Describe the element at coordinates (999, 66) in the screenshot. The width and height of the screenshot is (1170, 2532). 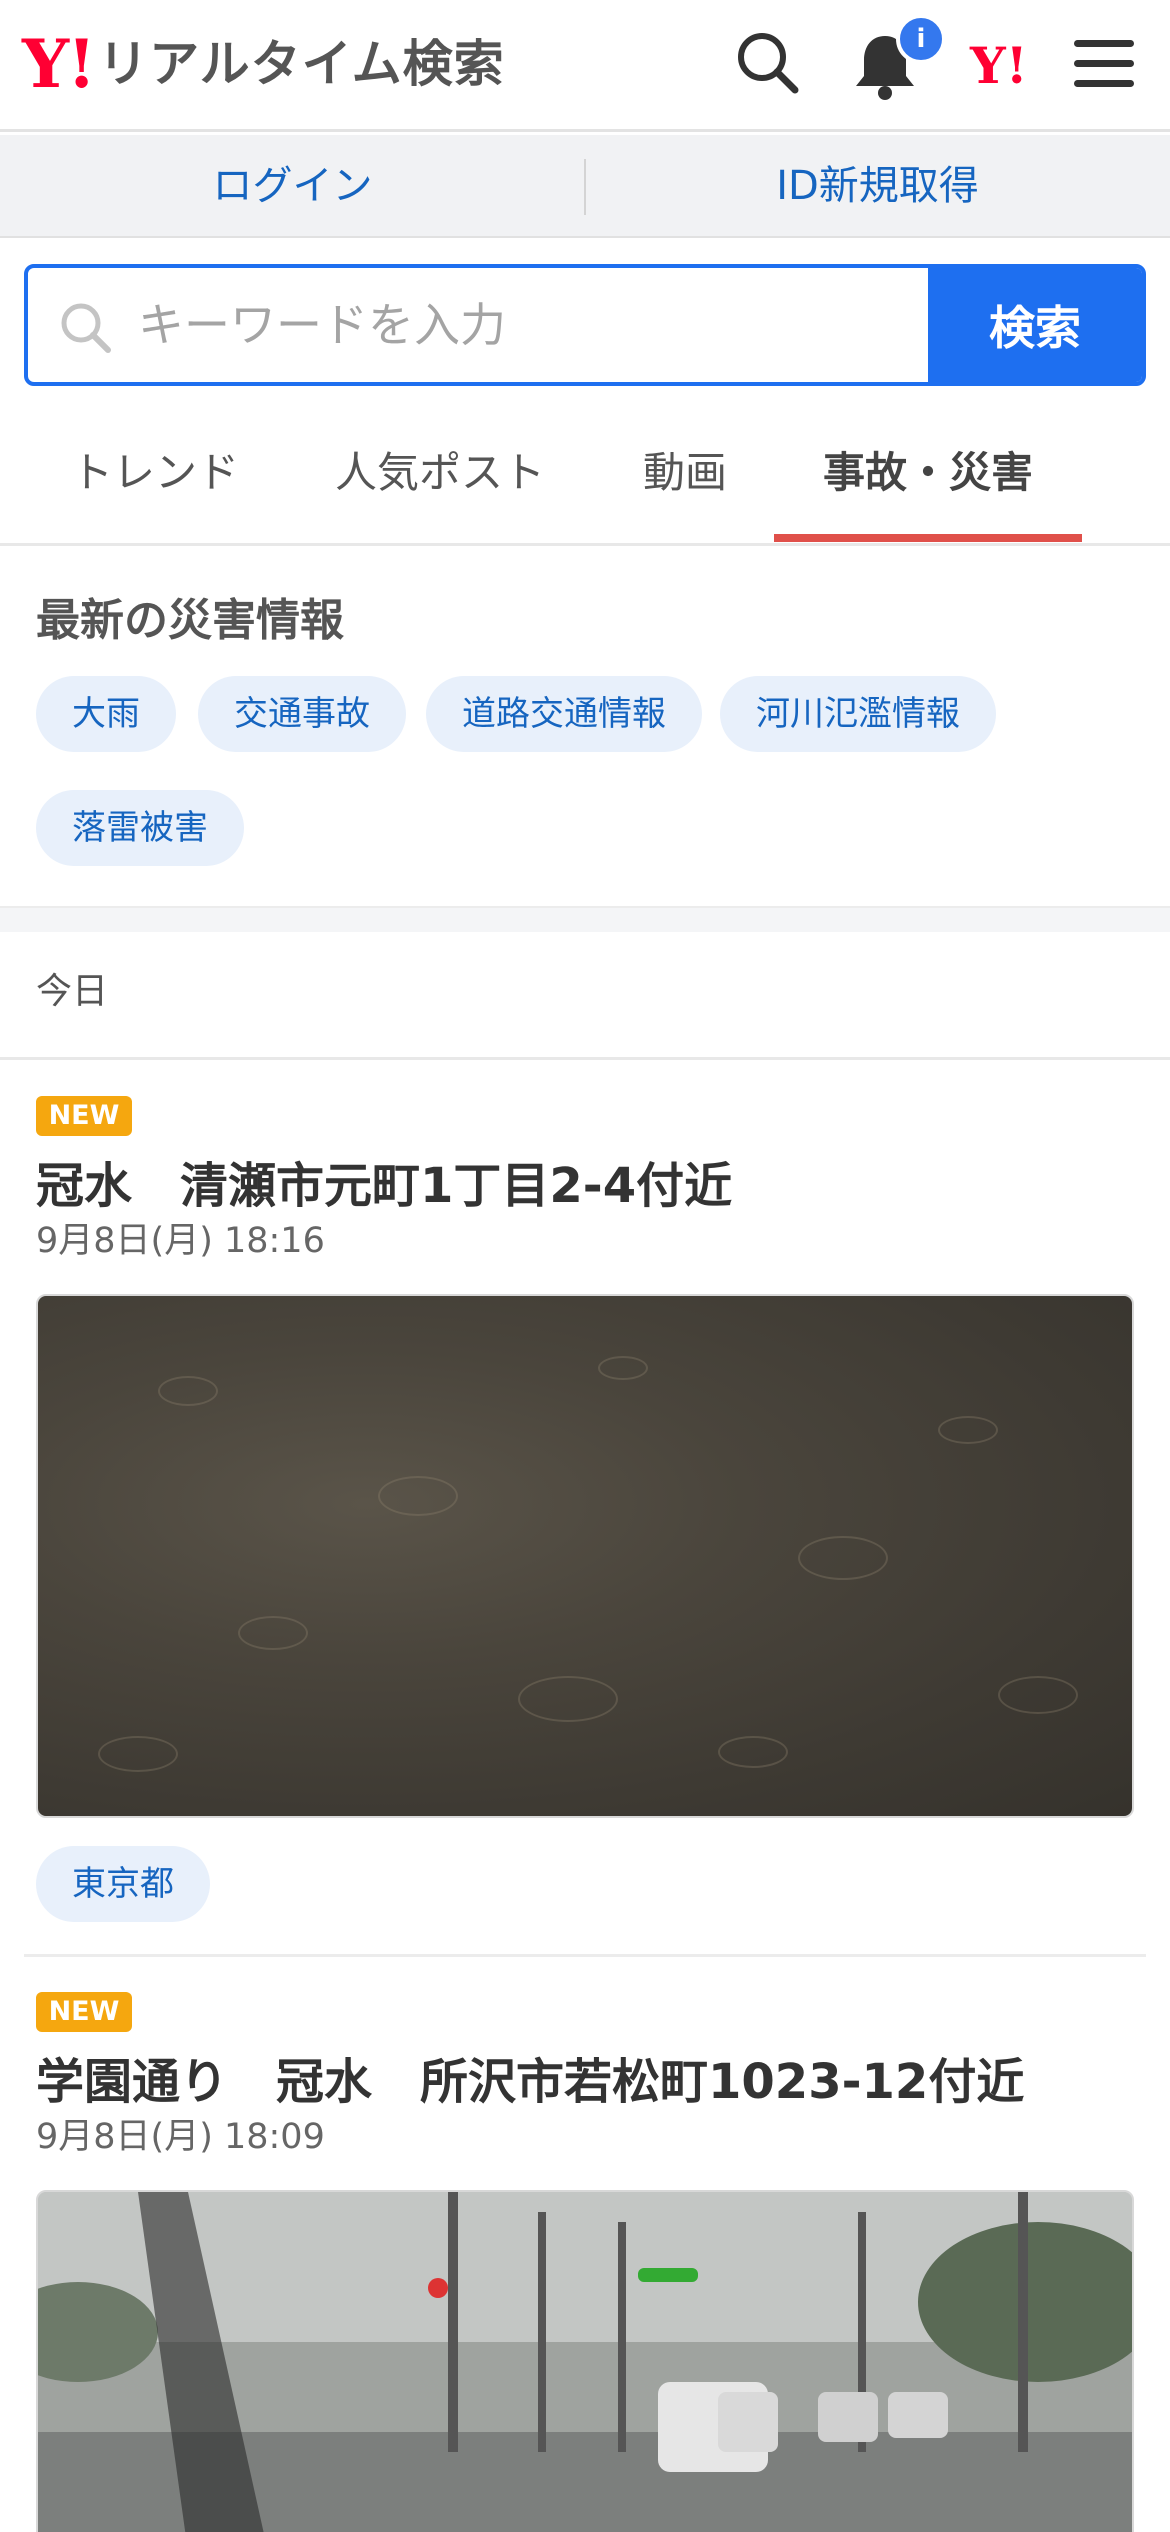
I see `yahoo-japan-icon: Y!` at that location.